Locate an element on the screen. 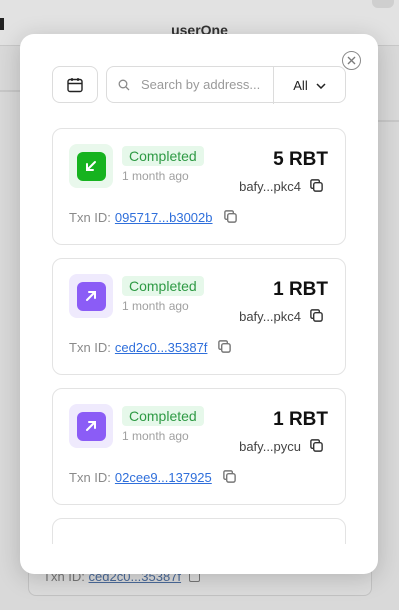  search-icon is located at coordinates (124, 85).